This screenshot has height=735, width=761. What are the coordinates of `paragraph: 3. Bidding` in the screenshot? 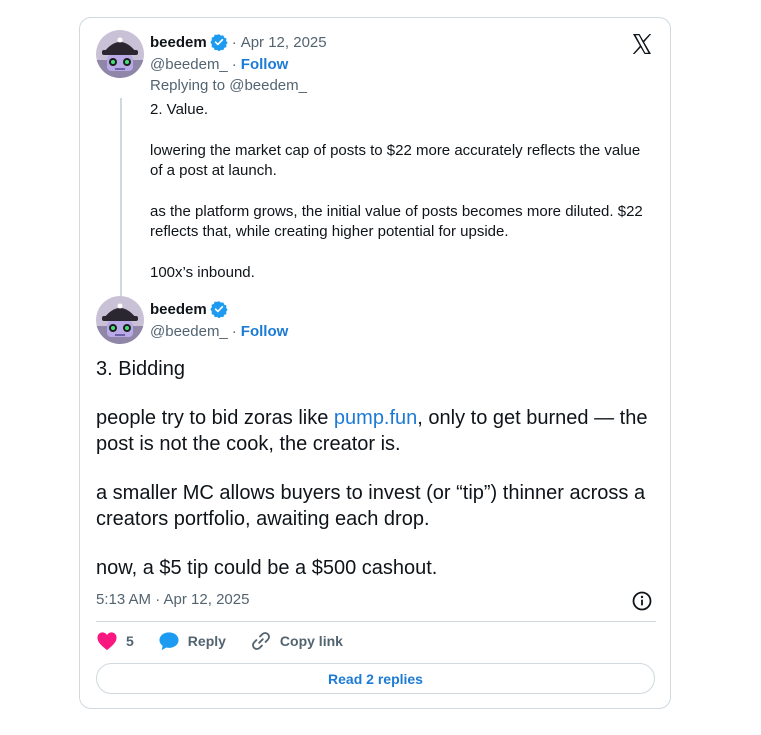 It's located at (140, 369).